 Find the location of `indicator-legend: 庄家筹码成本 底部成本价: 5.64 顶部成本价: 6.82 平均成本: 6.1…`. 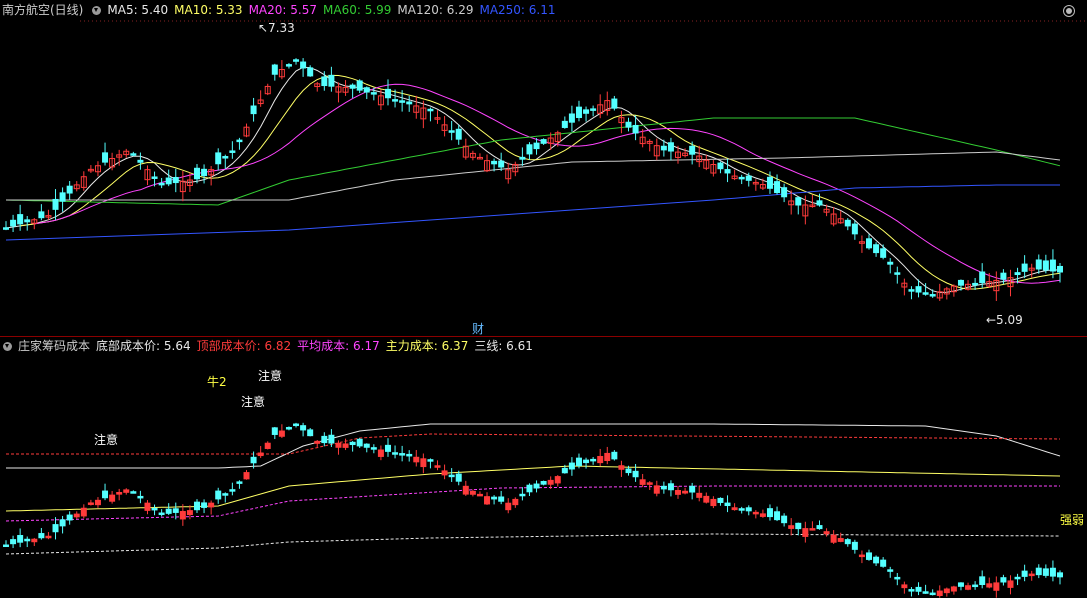

indicator-legend: 庄家筹码成本 底部成本价: 5.64 顶部成本价: 6.82 平均成本: 6.1… is located at coordinates (269, 346).